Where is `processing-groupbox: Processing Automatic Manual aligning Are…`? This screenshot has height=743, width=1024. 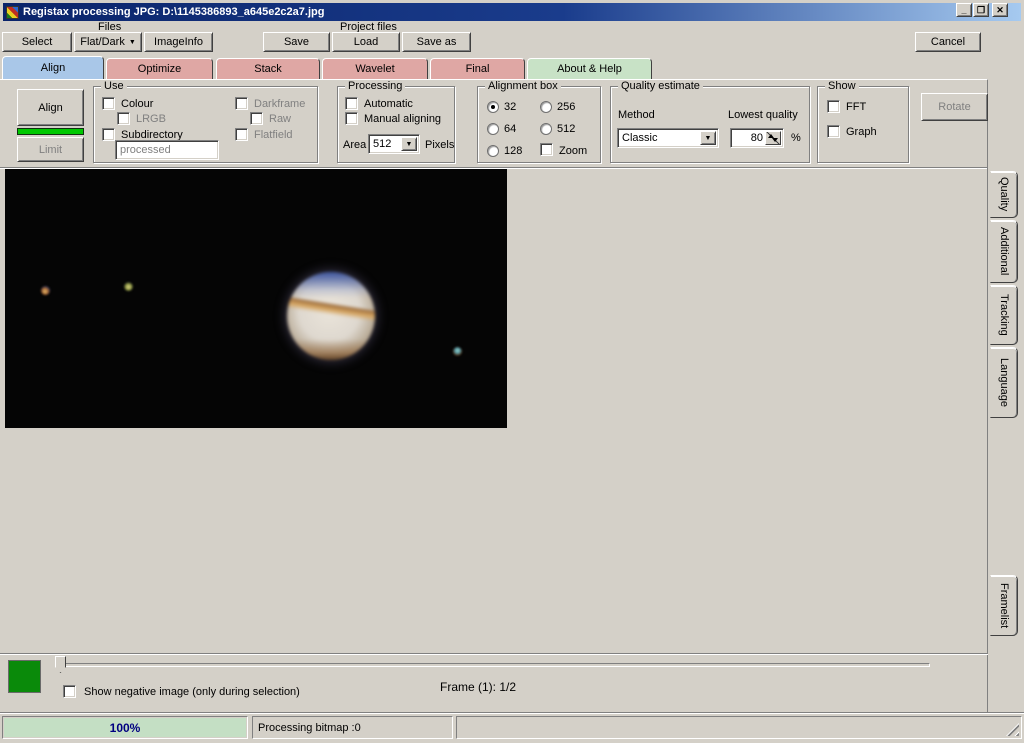 processing-groupbox: Processing Automatic Manual aligning Are… is located at coordinates (396, 121).